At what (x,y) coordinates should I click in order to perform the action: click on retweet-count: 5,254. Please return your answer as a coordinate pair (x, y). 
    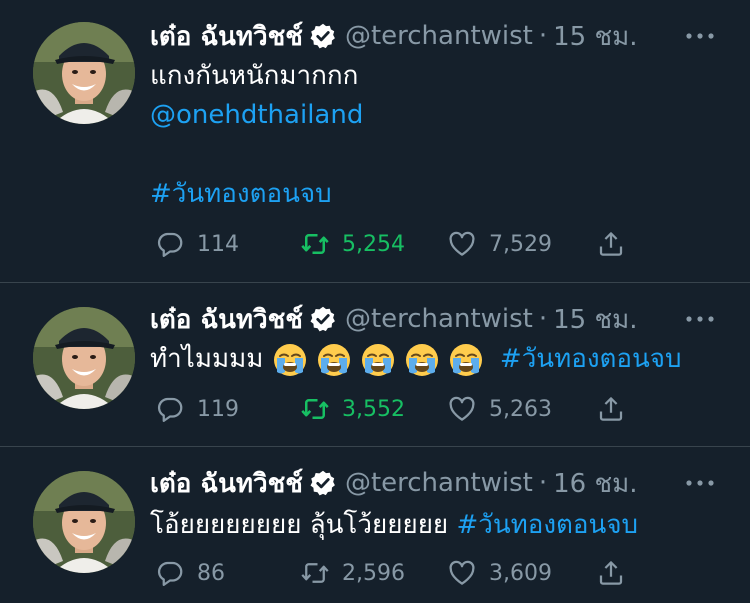
    Looking at the image, I should click on (373, 244).